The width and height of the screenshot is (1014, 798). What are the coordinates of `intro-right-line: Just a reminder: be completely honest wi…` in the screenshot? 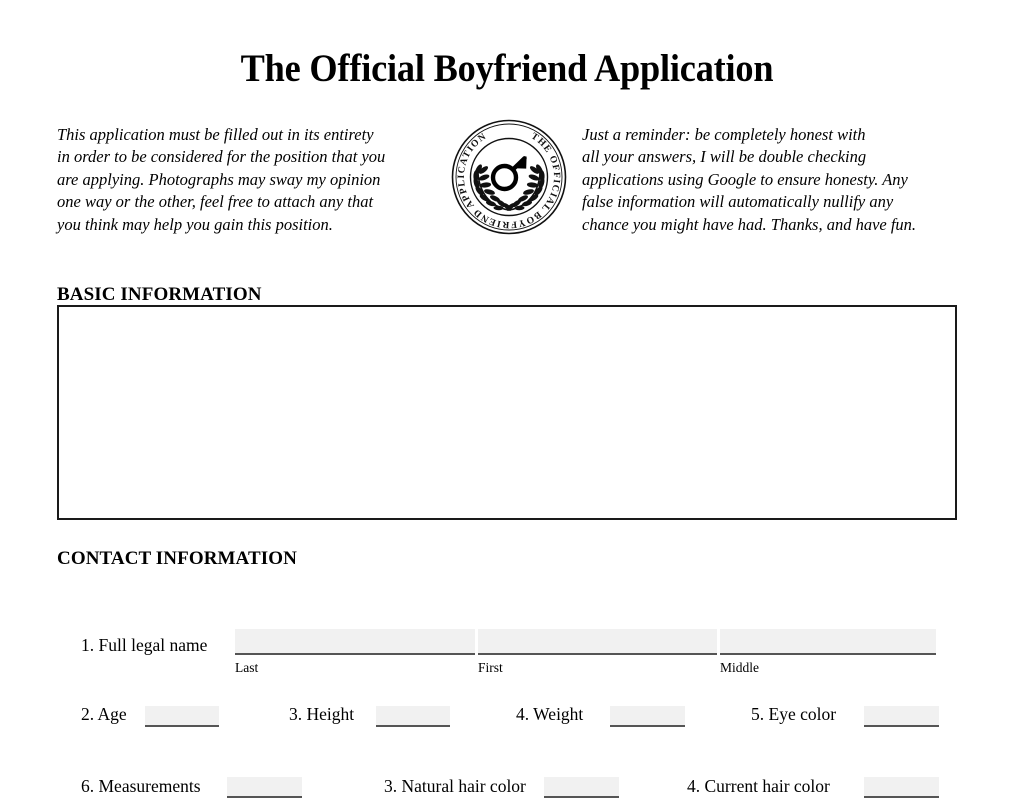 It's located at (724, 134).